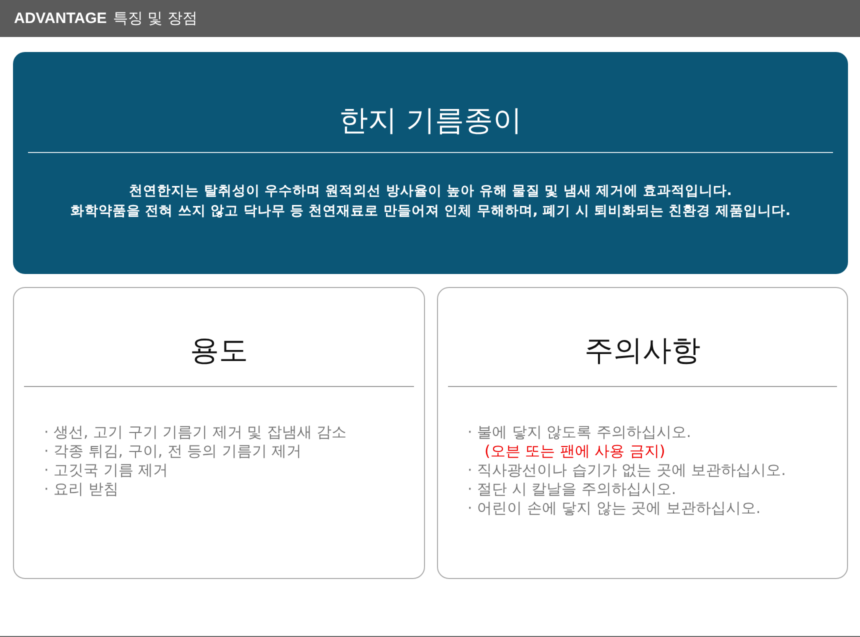 The height and width of the screenshot is (637, 860). Describe the element at coordinates (575, 451) in the screenshot. I see `list-item: (오븐 또는 팬에 사용 금지)` at that location.